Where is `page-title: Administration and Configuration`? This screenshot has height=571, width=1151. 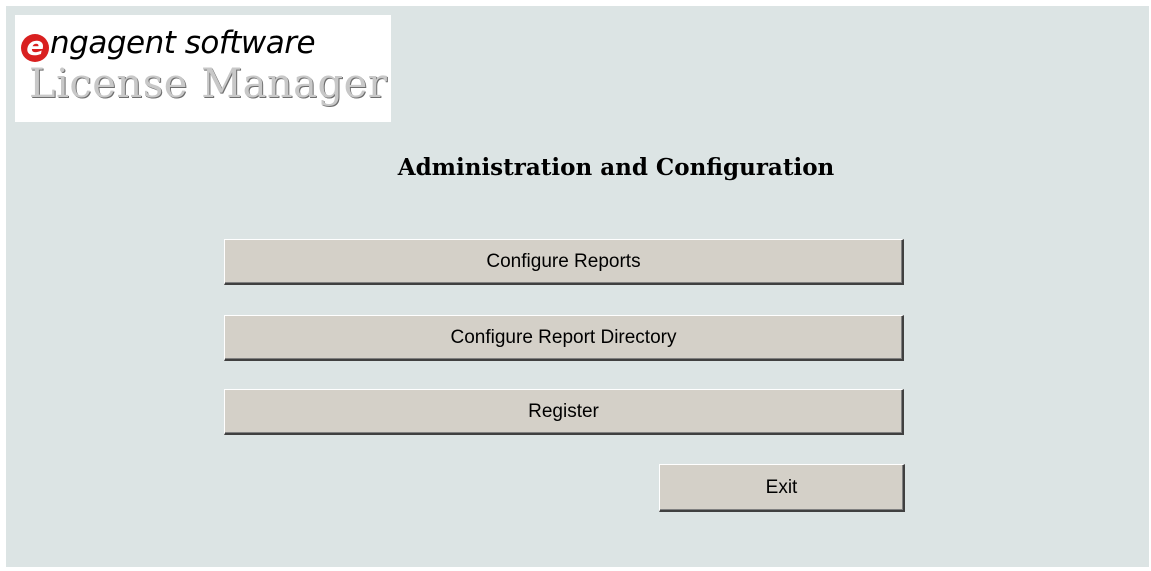 page-title: Administration and Configuration is located at coordinates (616, 167).